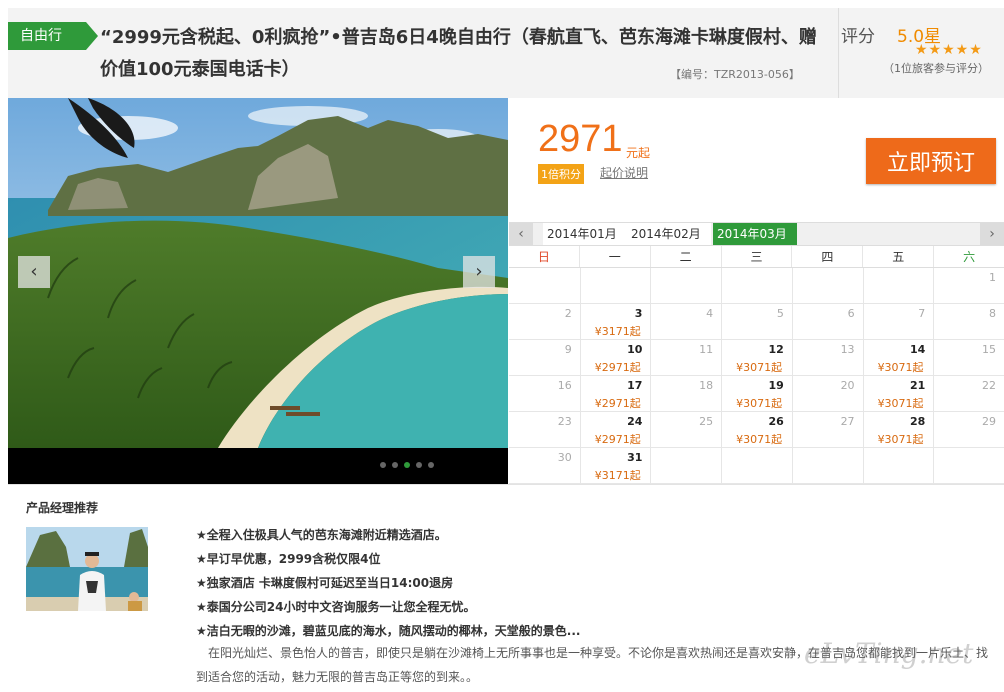 The width and height of the screenshot is (1004, 692). What do you see at coordinates (544, 466) in the screenshot?
I see `calendar-day-cell: 30` at bounding box center [544, 466].